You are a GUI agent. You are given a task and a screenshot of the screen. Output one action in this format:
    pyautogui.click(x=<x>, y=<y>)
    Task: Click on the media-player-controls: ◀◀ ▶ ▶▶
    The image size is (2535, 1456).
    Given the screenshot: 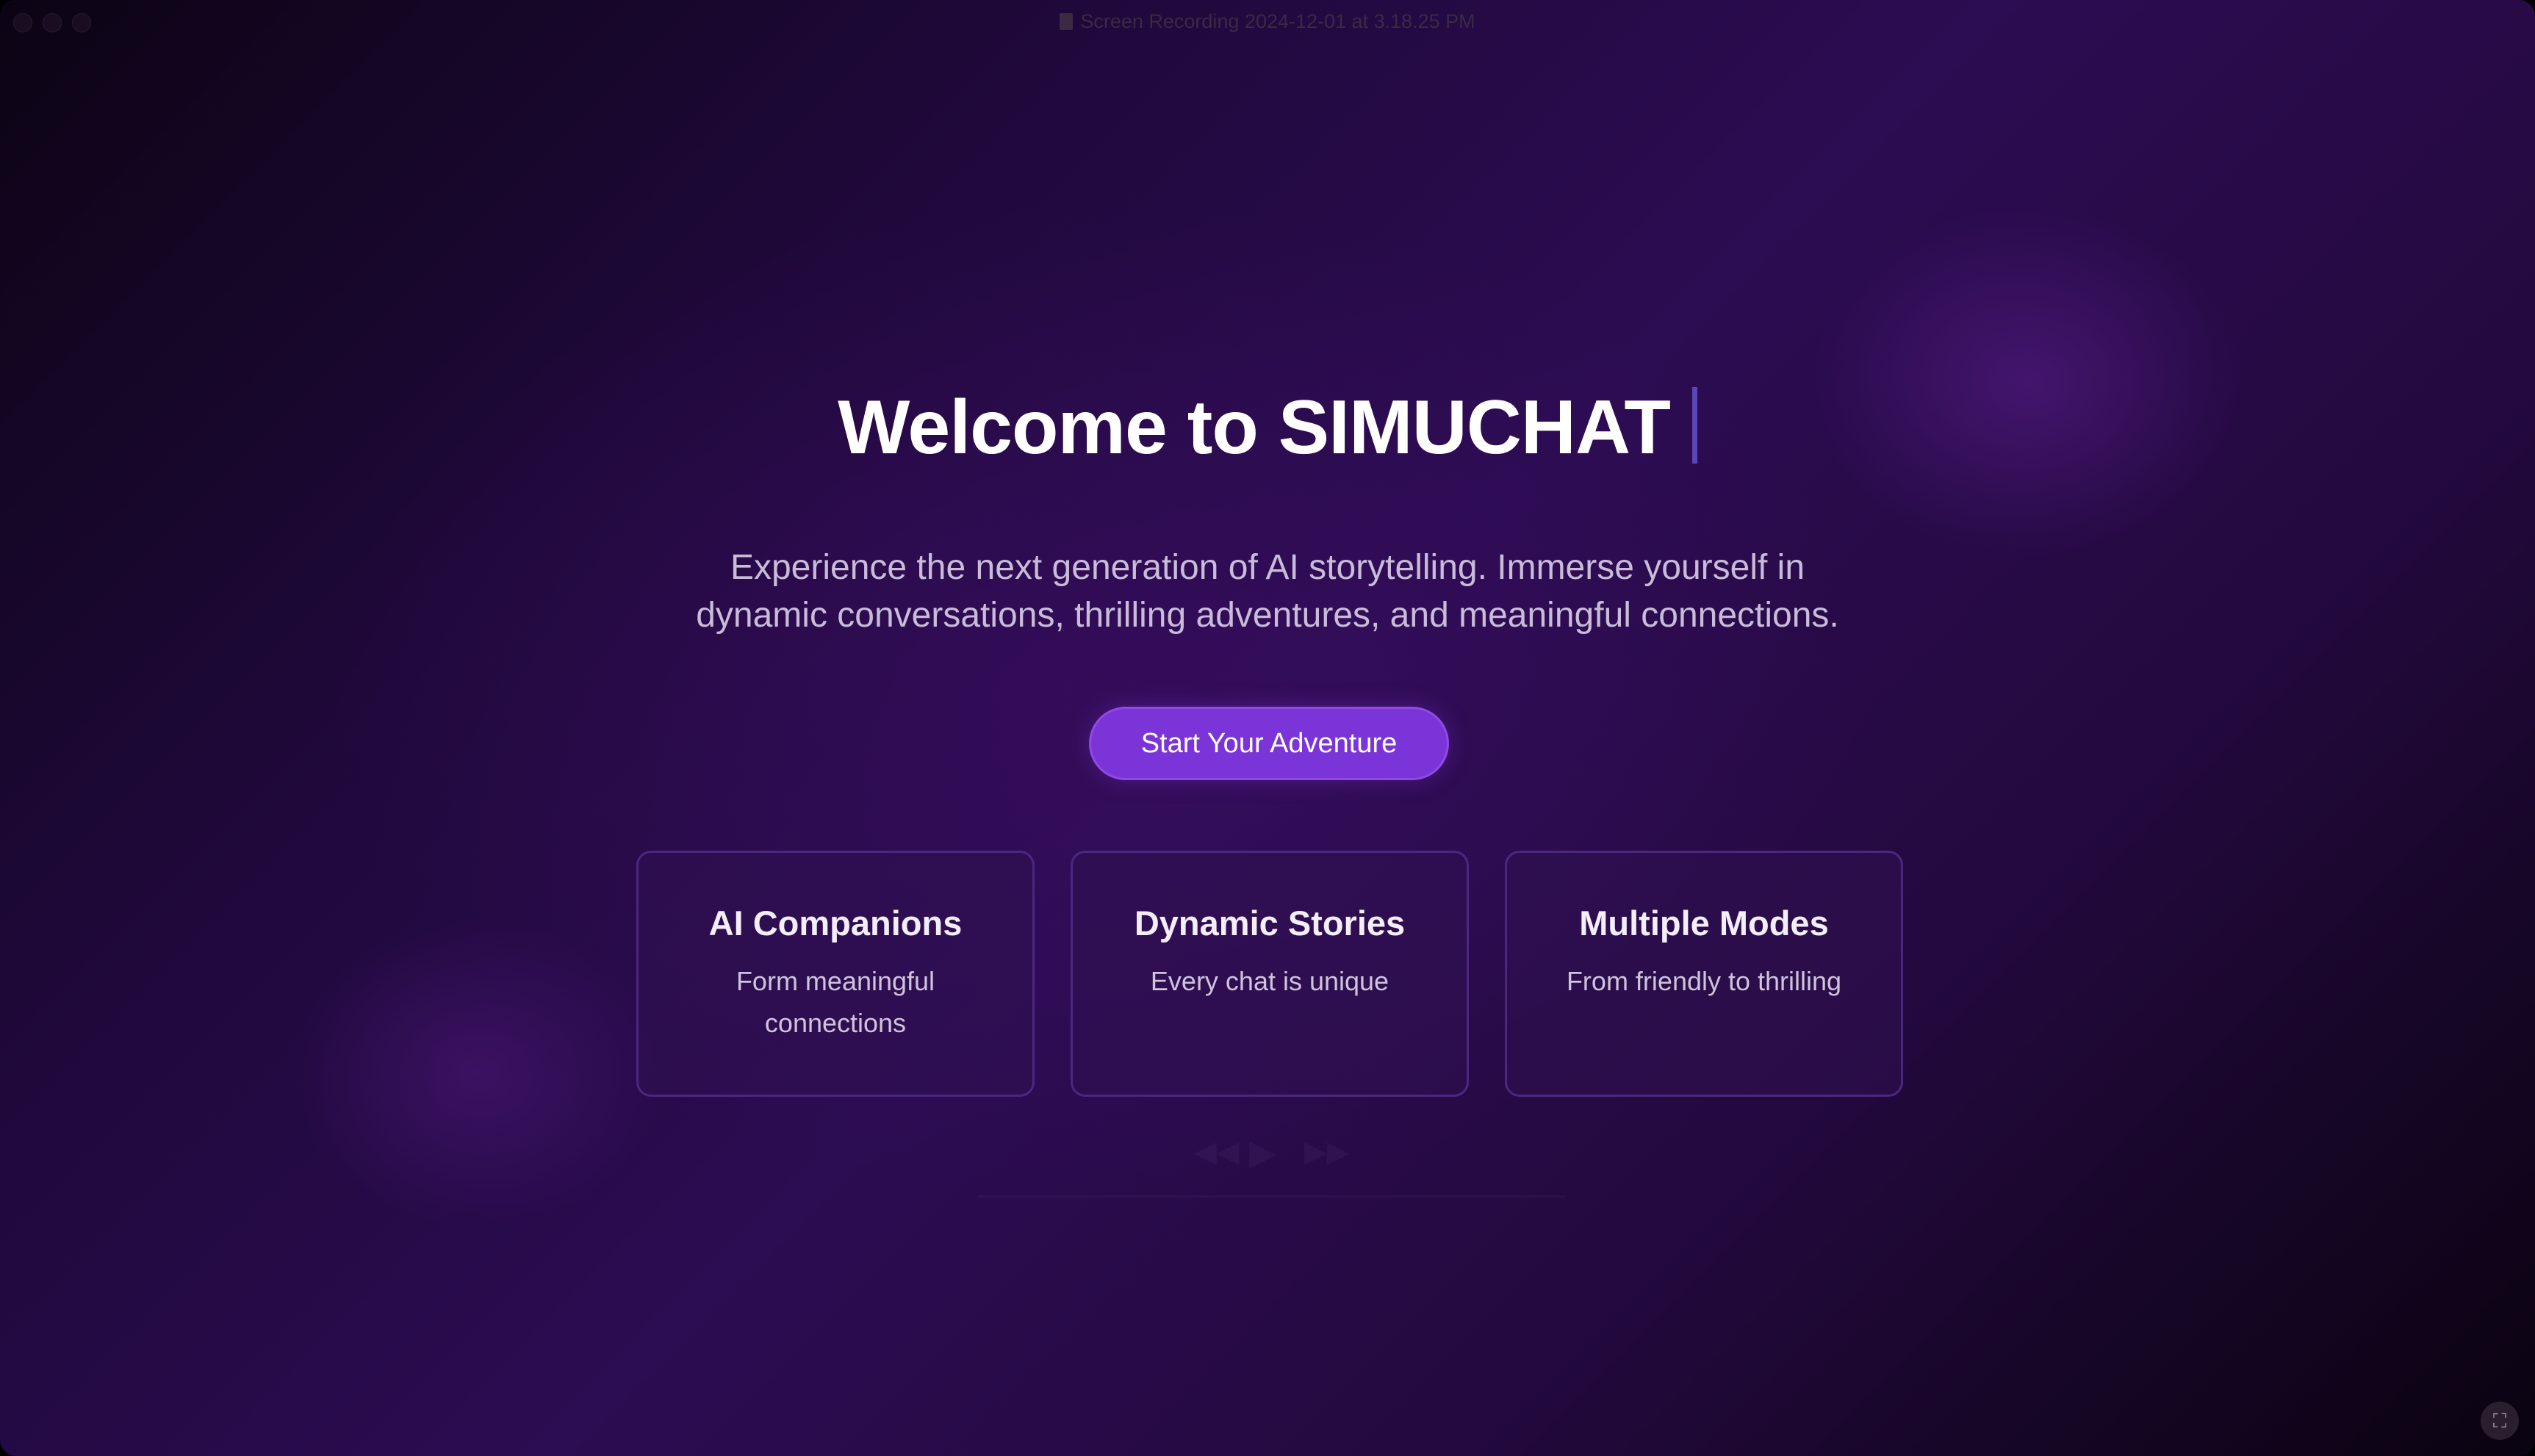 What is the action you would take?
    pyautogui.click(x=1267, y=1170)
    